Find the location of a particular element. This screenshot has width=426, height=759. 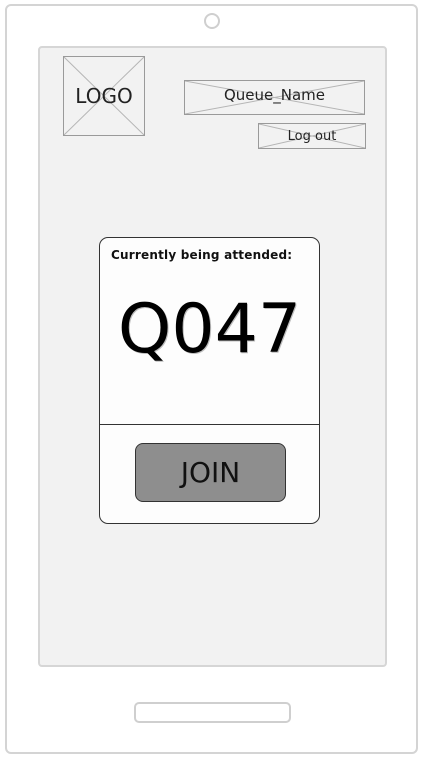

queue-name-label: Queue_Name is located at coordinates (274, 97).